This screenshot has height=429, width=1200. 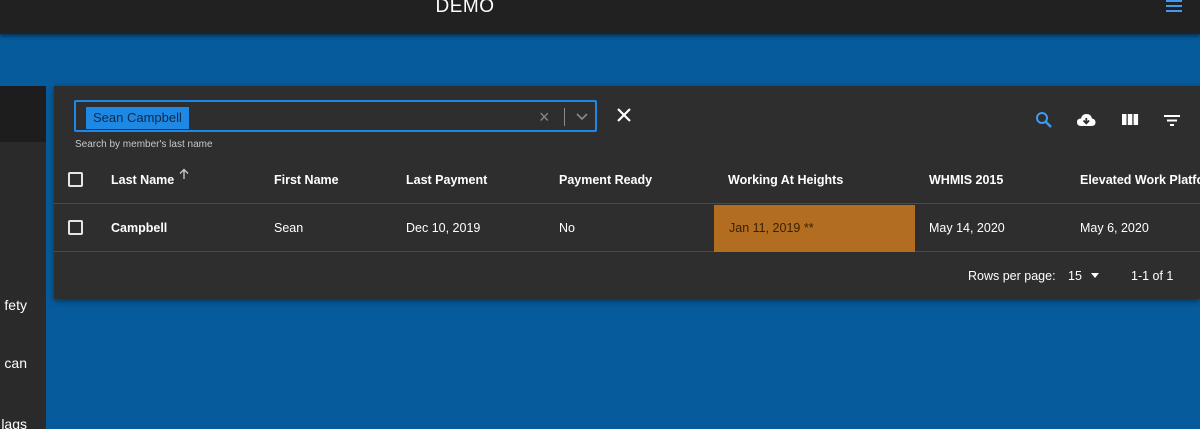 What do you see at coordinates (582, 116) in the screenshot?
I see `chevron-down-icon` at bounding box center [582, 116].